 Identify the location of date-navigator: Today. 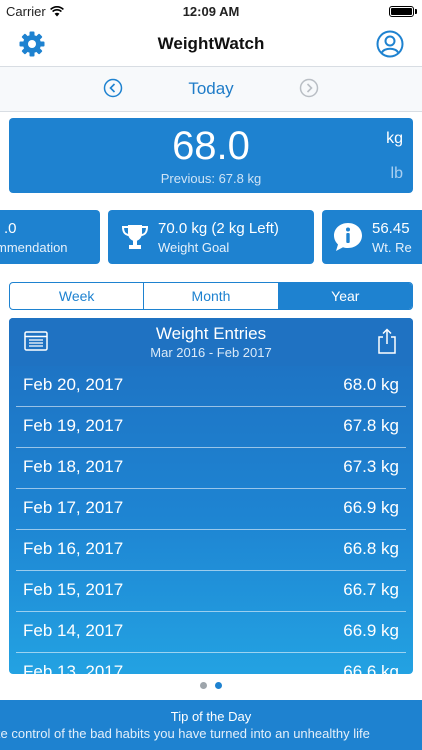
(211, 89).